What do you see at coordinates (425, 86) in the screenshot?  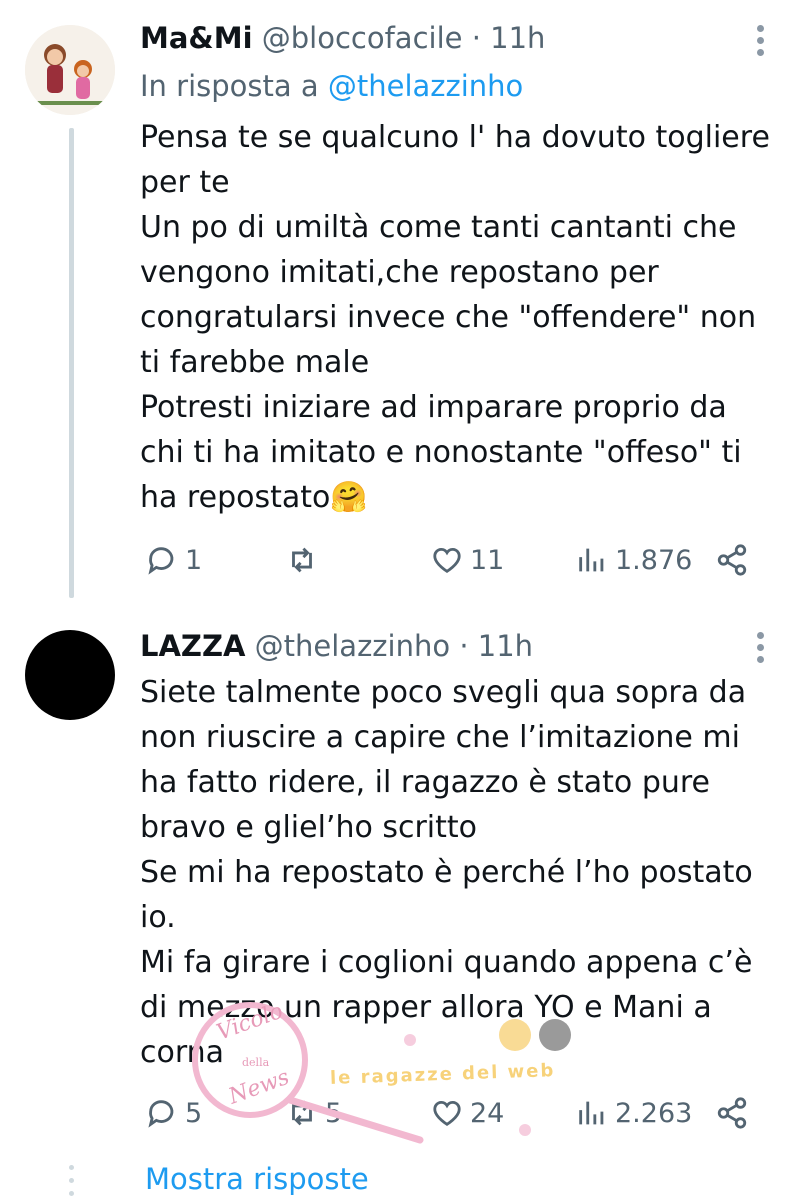 I see `reply-mention-link: @thelazzinho` at bounding box center [425, 86].